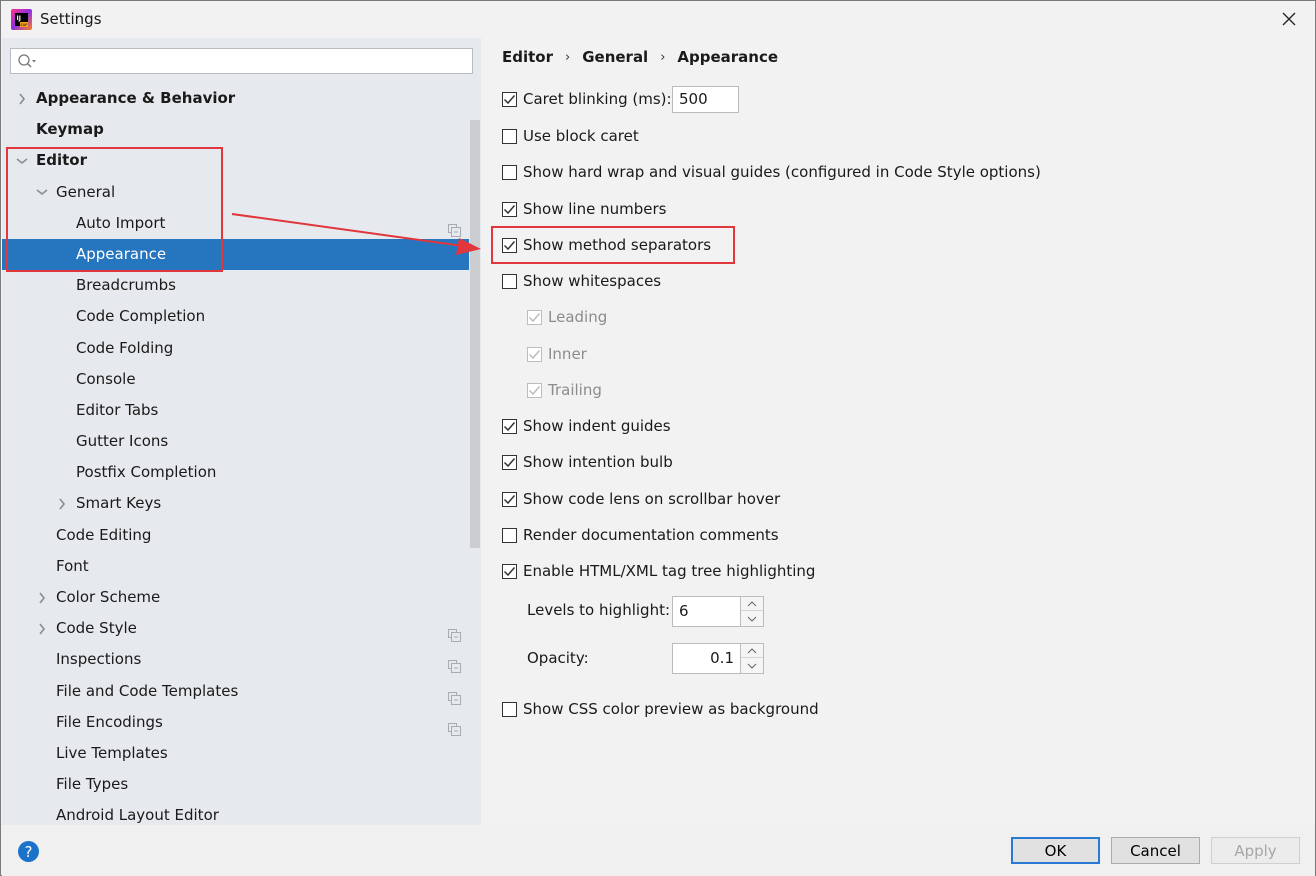  I want to click on close-button, so click(1289, 19).